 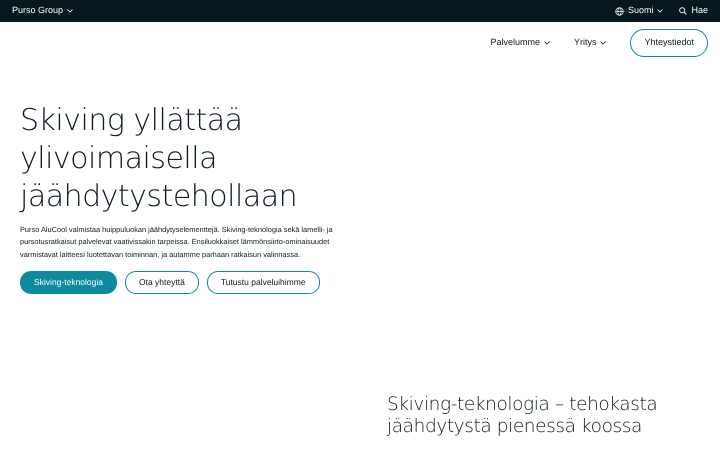 What do you see at coordinates (43, 11) in the screenshot?
I see `brand-menu: Purso Group` at bounding box center [43, 11].